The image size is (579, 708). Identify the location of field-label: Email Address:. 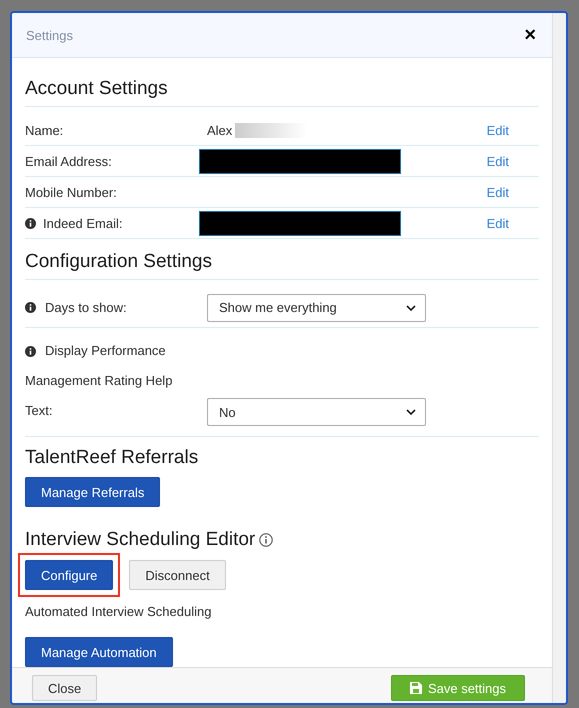
(68, 161).